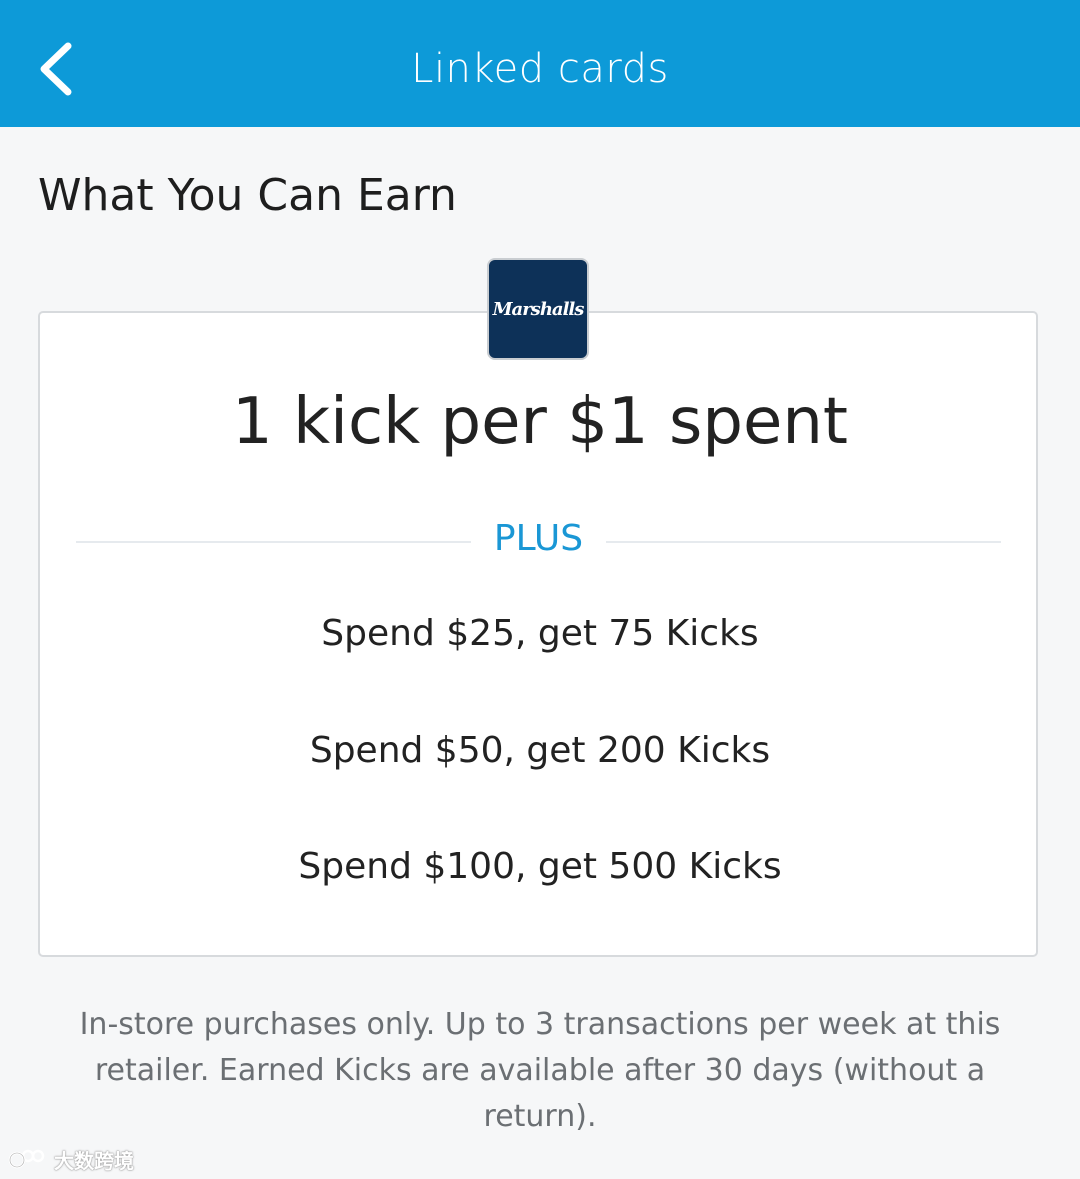 The height and width of the screenshot is (1179, 1080). Describe the element at coordinates (26, 1159) in the screenshot. I see `watermark-logo-icon` at that location.